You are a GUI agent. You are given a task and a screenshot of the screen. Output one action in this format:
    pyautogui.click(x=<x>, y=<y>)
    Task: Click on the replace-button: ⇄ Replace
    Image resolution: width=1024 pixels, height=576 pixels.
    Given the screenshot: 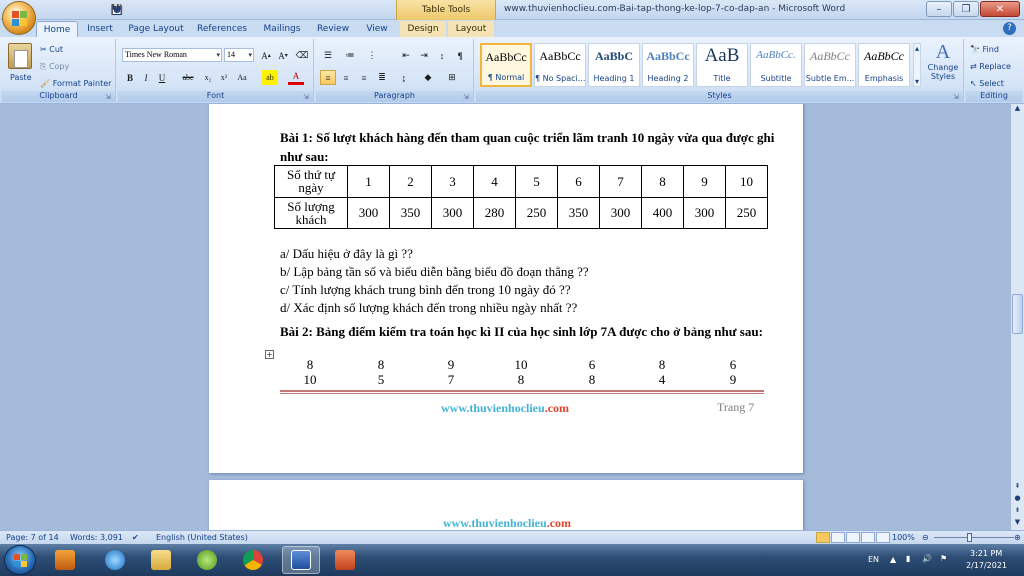 What is the action you would take?
    pyautogui.click(x=990, y=66)
    